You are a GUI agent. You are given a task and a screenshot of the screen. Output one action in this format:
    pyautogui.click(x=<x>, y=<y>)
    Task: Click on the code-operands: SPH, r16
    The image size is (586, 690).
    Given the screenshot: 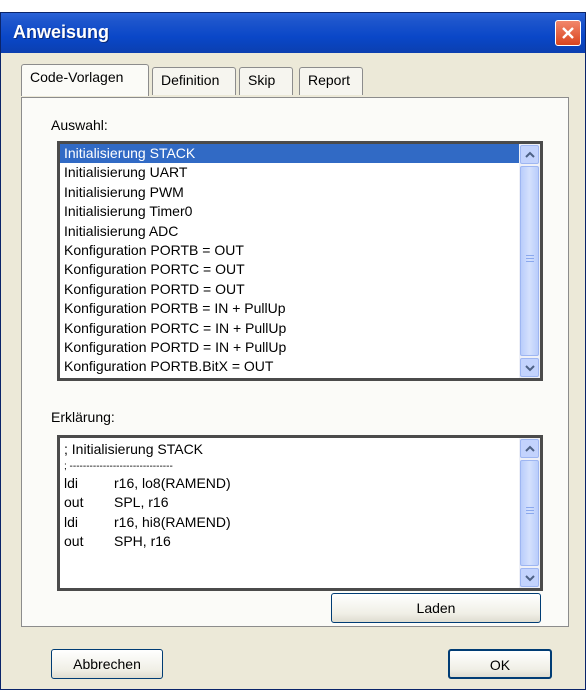 What is the action you would take?
    pyautogui.click(x=142, y=541)
    